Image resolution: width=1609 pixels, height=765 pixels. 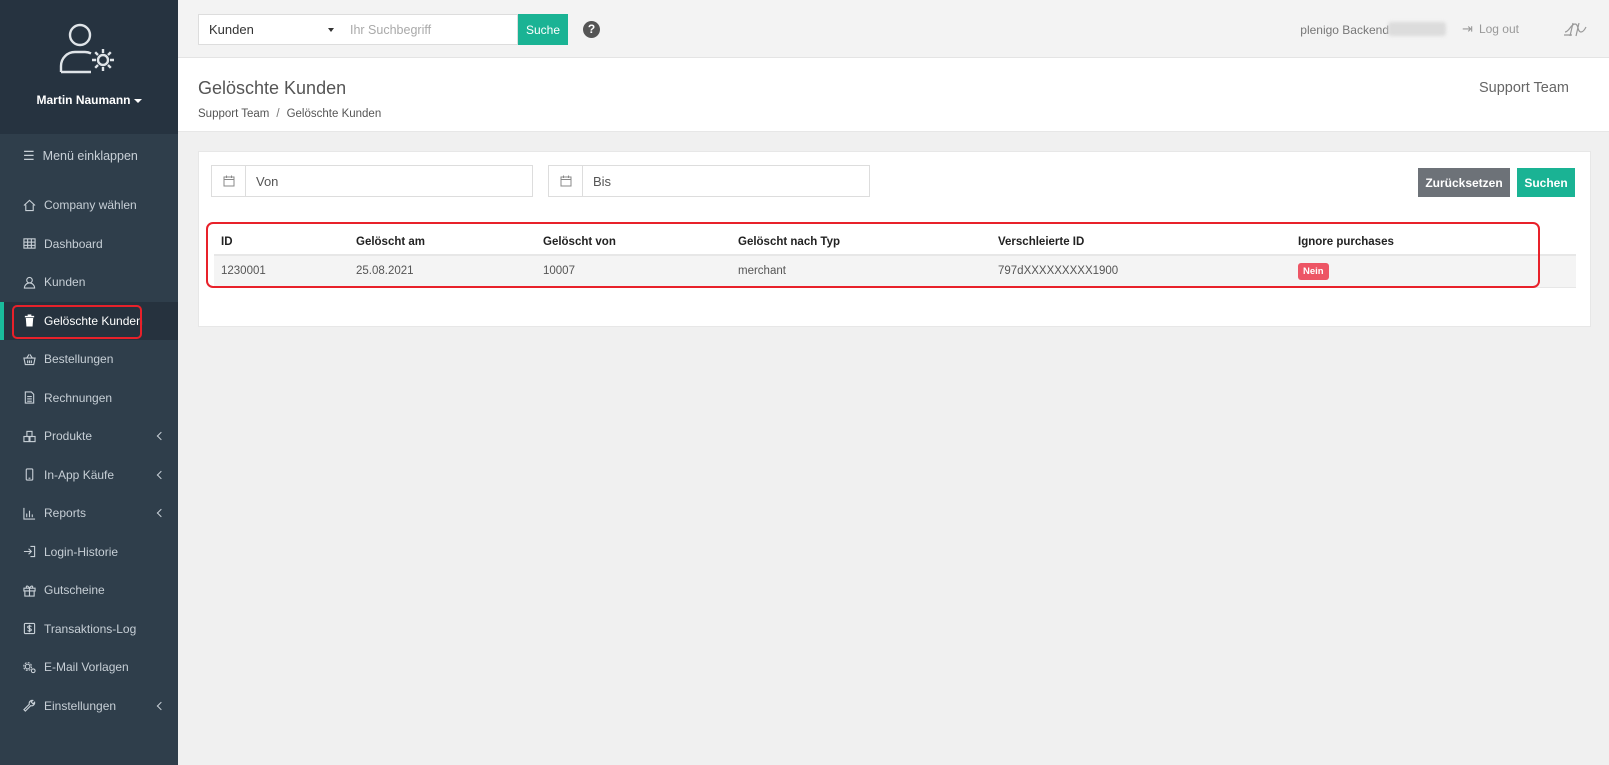 What do you see at coordinates (83, 100) in the screenshot?
I see `user-name: Martin Naumann` at bounding box center [83, 100].